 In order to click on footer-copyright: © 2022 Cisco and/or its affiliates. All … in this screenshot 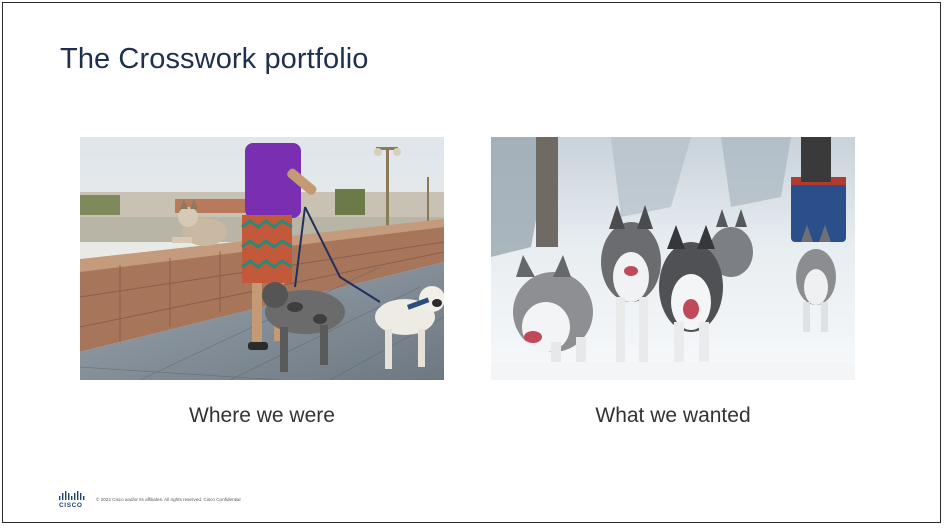, I will do `click(168, 499)`.